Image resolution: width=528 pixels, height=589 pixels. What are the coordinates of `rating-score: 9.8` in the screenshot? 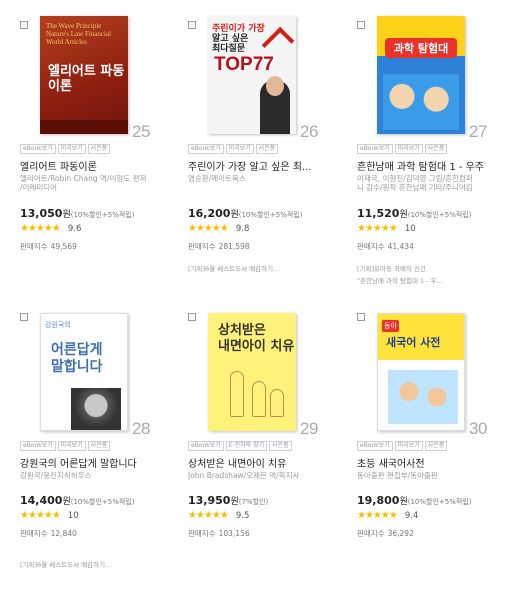 It's located at (242, 228).